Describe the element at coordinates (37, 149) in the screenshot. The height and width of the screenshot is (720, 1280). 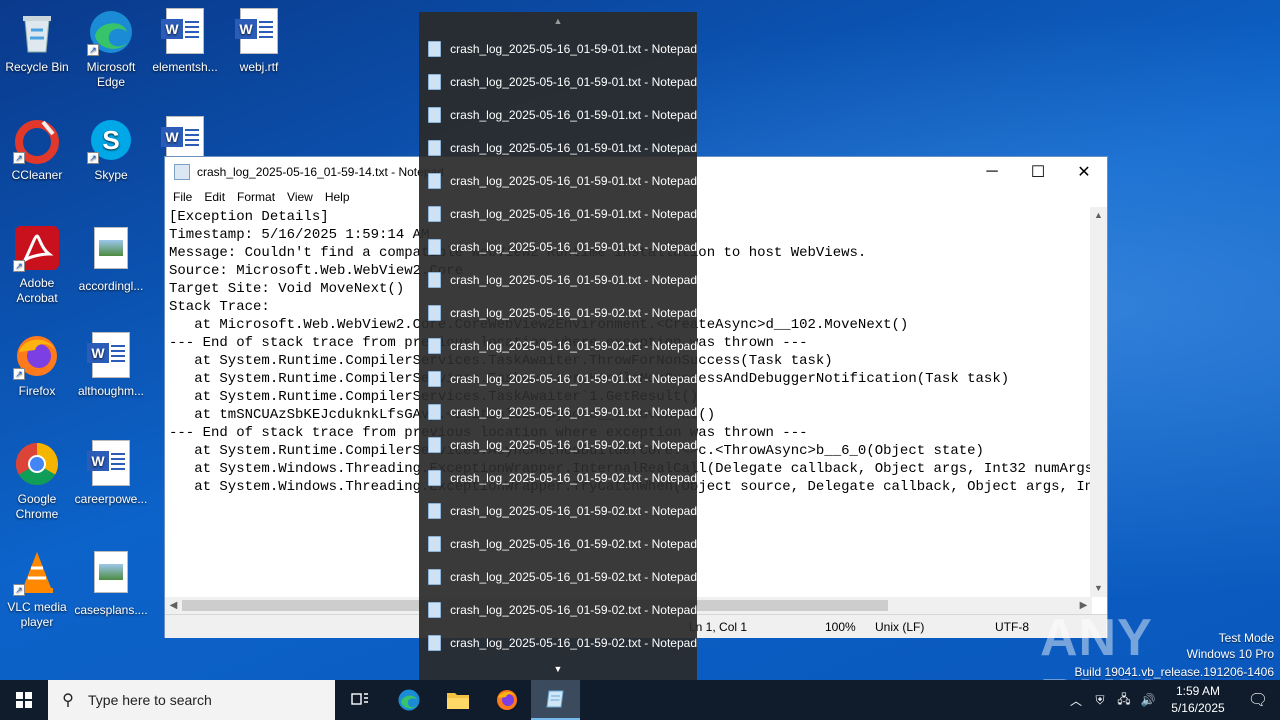
I see `desktop-icon-ccleaner: ↗ CCleaner` at that location.